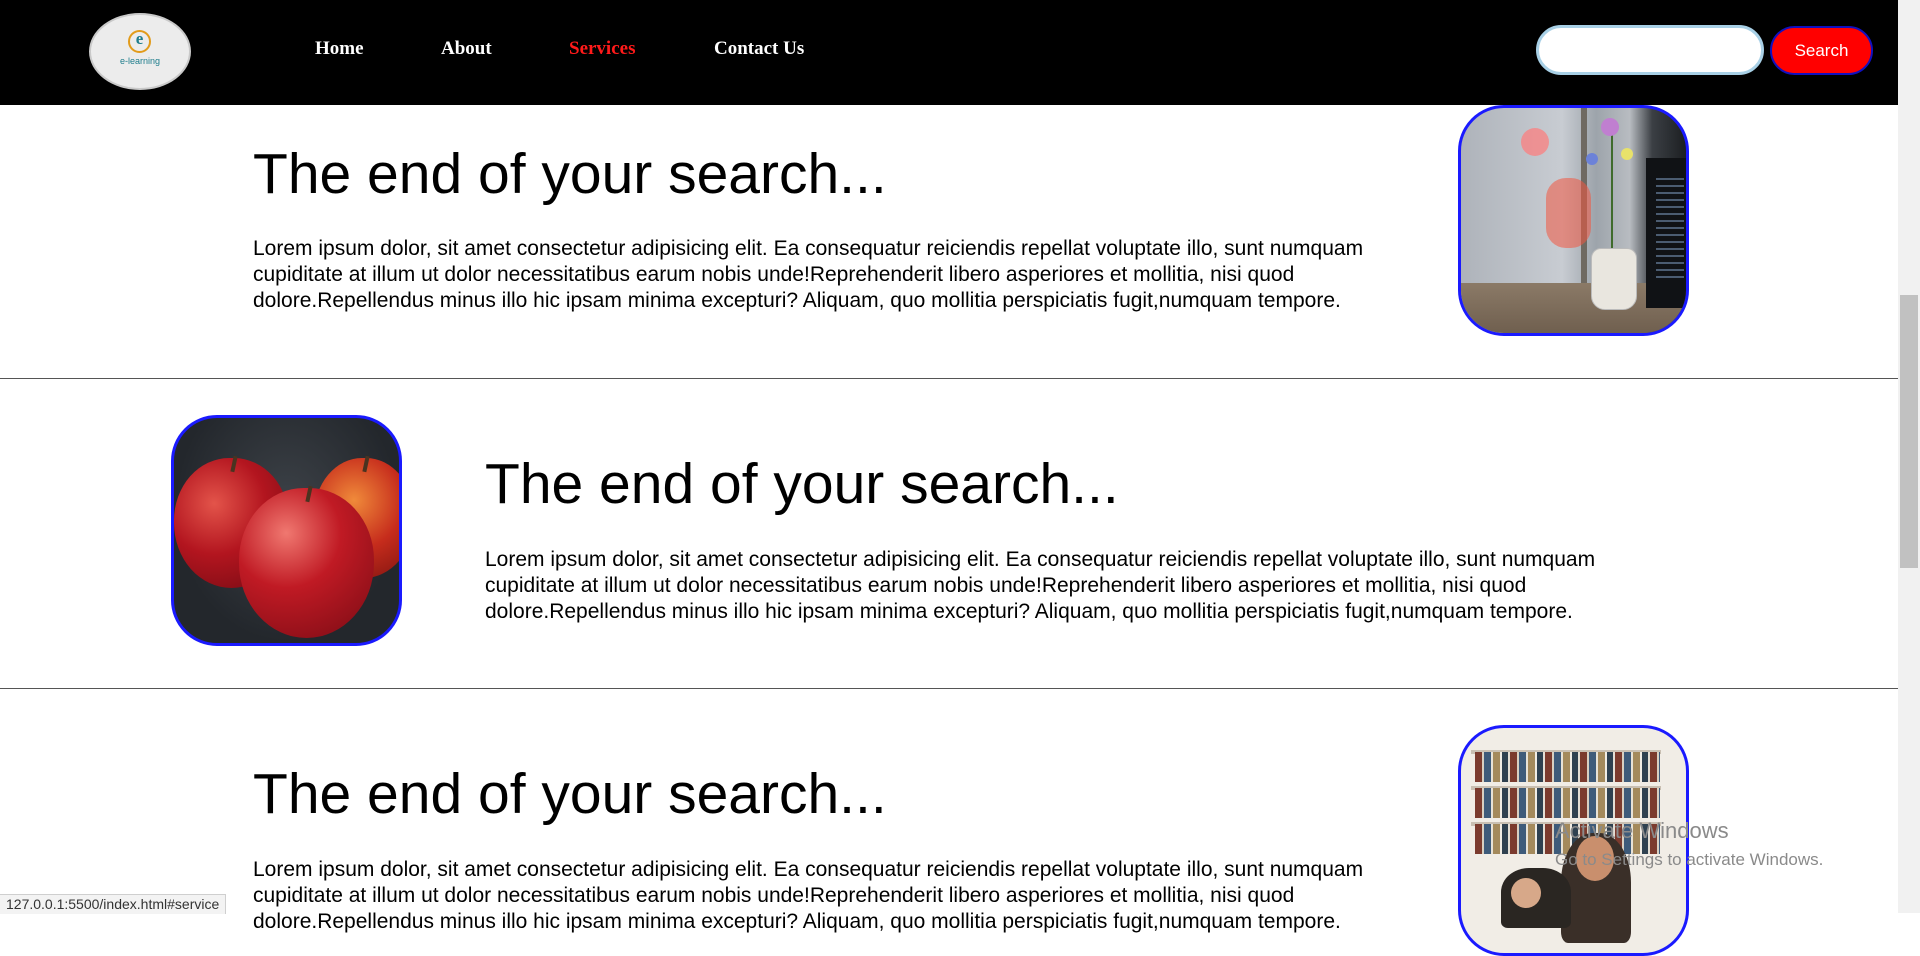 The height and width of the screenshot is (956, 1920). Describe the element at coordinates (286, 530) in the screenshot. I see `service-image-apples` at that location.